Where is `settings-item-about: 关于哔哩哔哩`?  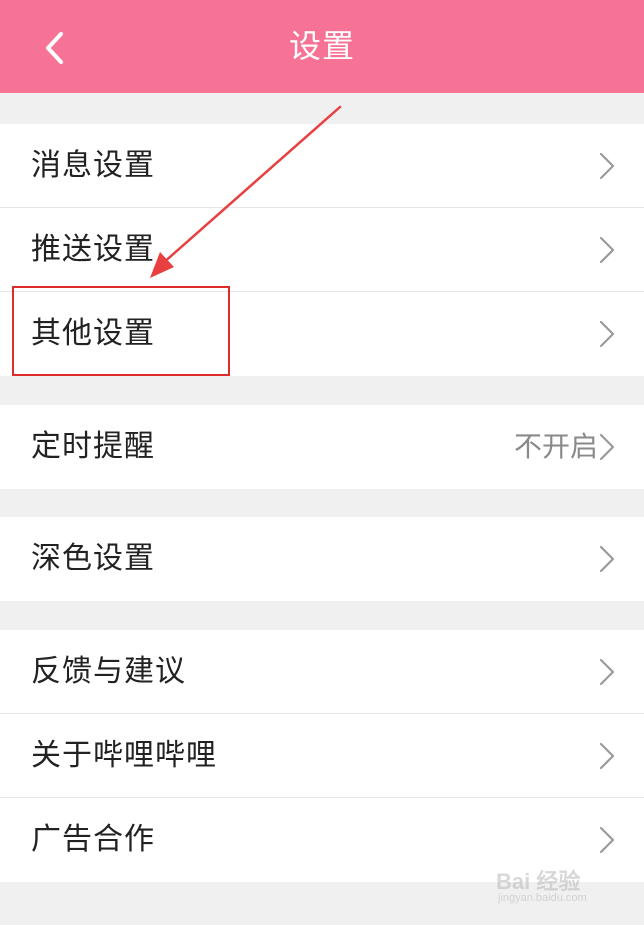
settings-item-about: 关于哔哩哔哩 is located at coordinates (322, 756).